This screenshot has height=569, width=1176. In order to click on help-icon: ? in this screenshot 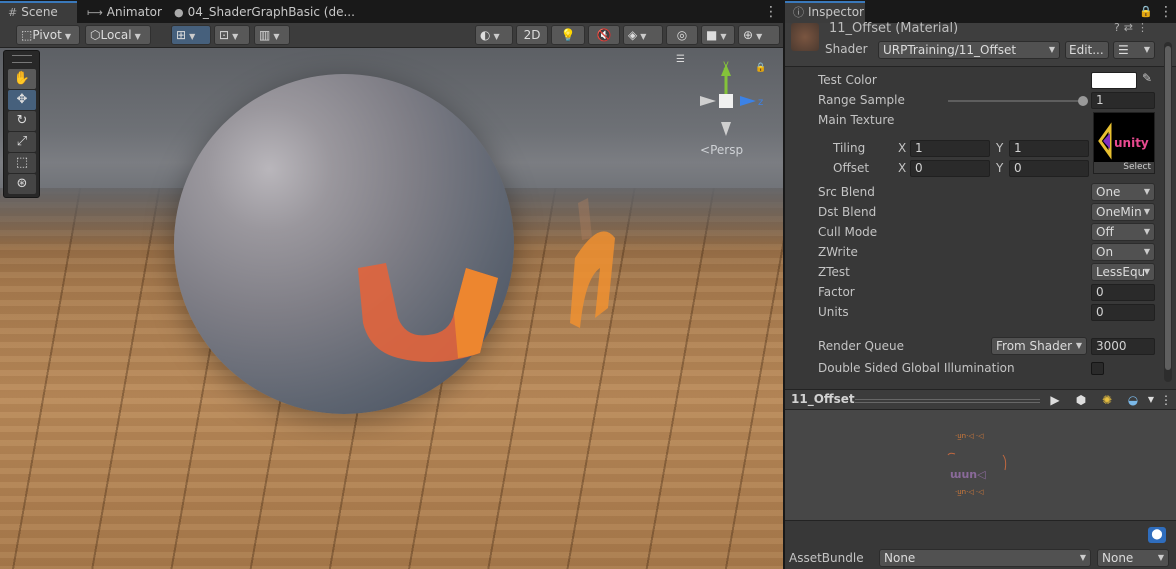, I will do `click(1119, 27)`.